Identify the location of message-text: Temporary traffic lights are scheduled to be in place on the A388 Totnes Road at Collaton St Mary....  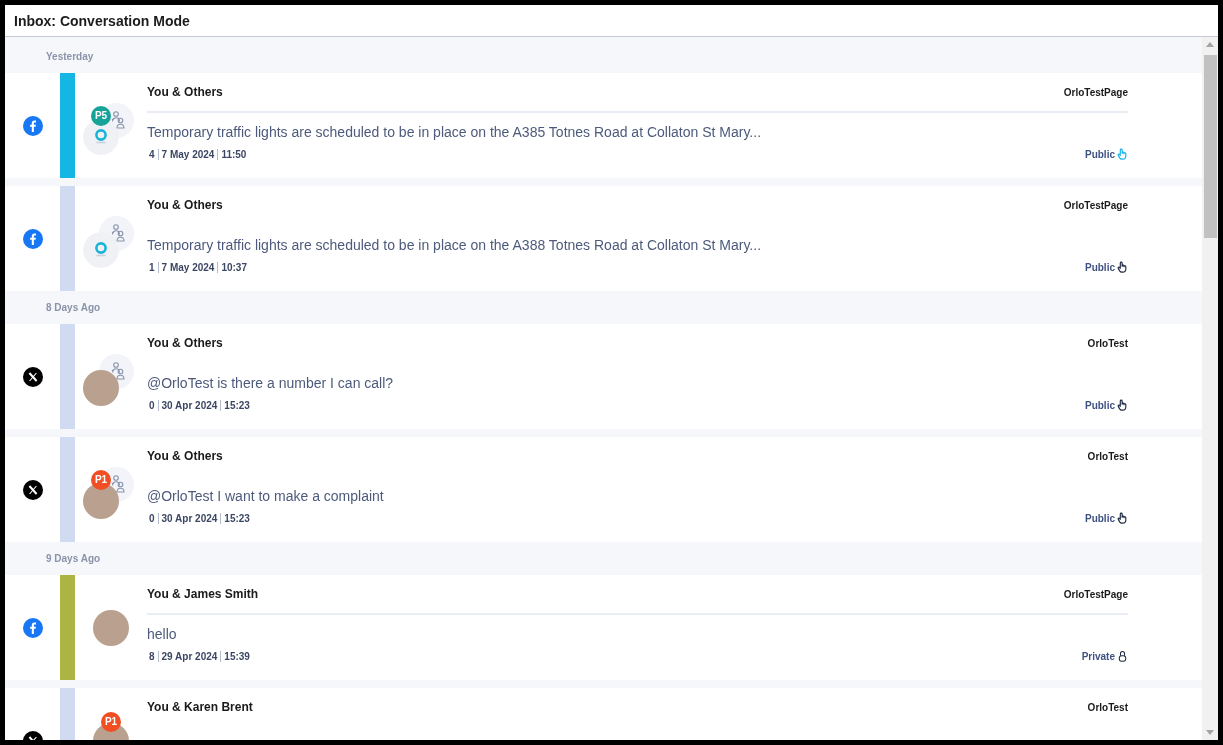
(455, 245).